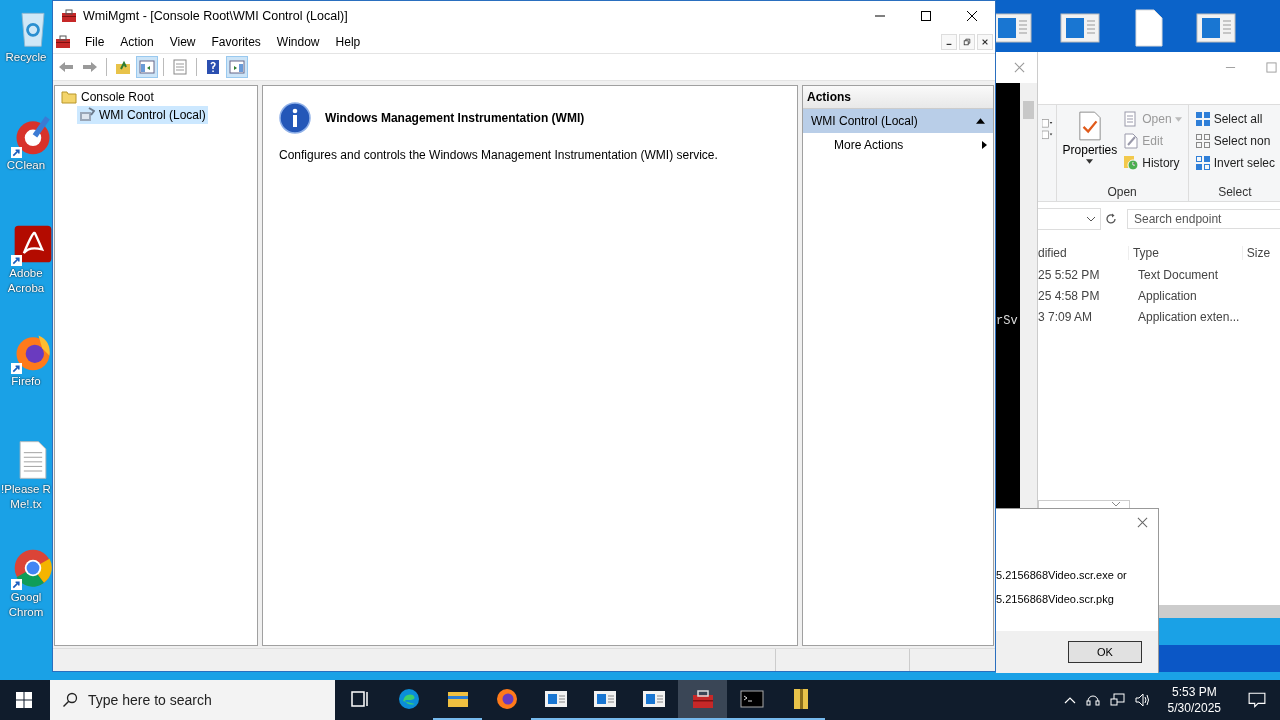  I want to click on icon-label: Recycle, so click(26, 57).